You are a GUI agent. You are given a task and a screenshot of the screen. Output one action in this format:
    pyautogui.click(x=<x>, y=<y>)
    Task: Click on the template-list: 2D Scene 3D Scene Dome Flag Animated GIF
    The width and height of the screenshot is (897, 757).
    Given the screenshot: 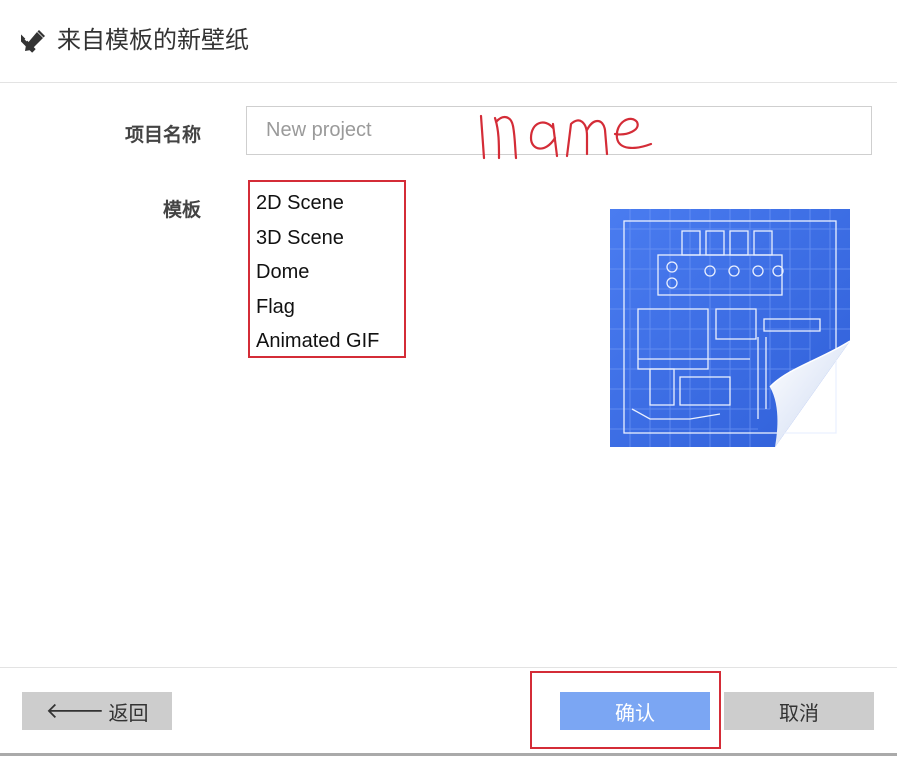 What is the action you would take?
    pyautogui.click(x=327, y=269)
    